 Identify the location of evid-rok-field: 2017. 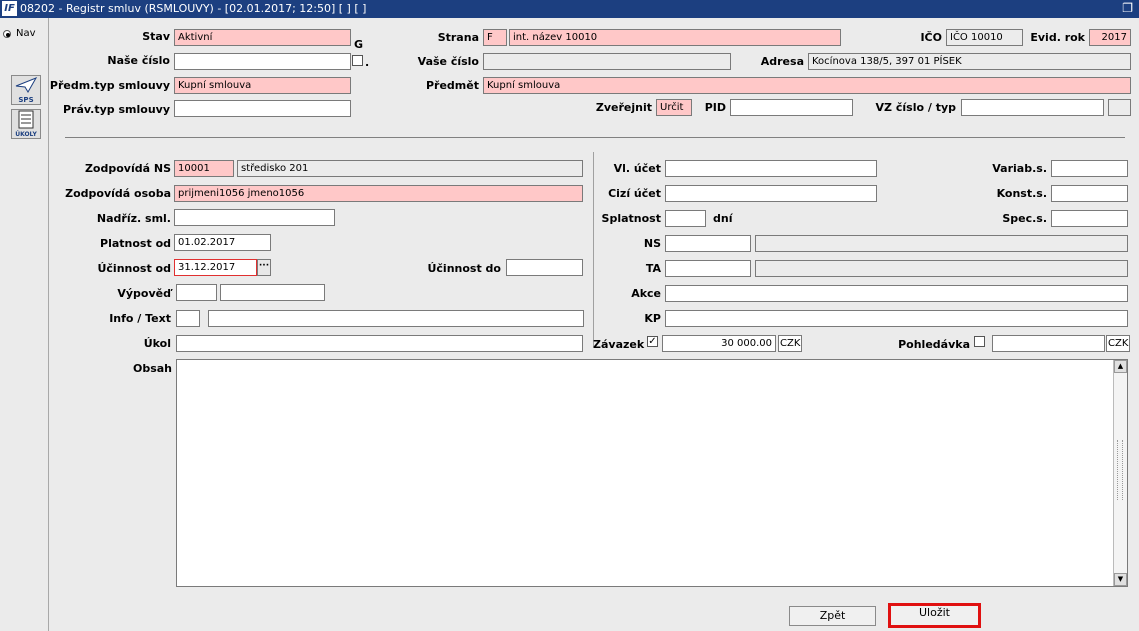
(1110, 37).